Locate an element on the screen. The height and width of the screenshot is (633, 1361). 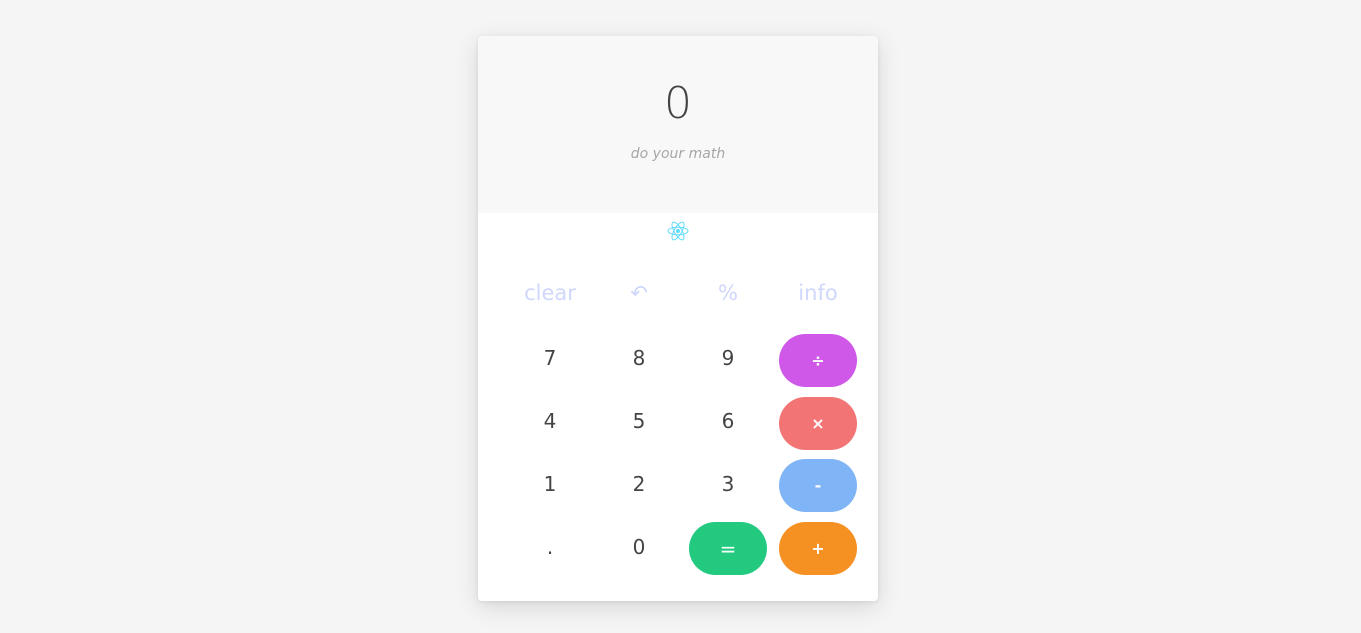
react-atom-icon is located at coordinates (678, 231).